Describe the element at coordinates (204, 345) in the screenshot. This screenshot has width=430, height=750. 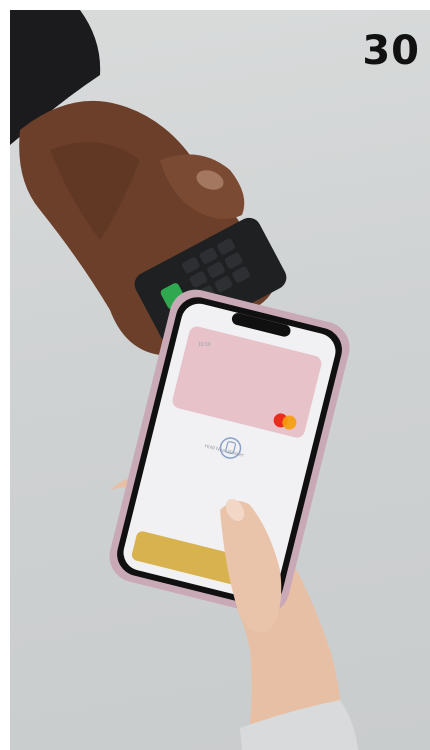
I see `phone-time: 10:10` at that location.